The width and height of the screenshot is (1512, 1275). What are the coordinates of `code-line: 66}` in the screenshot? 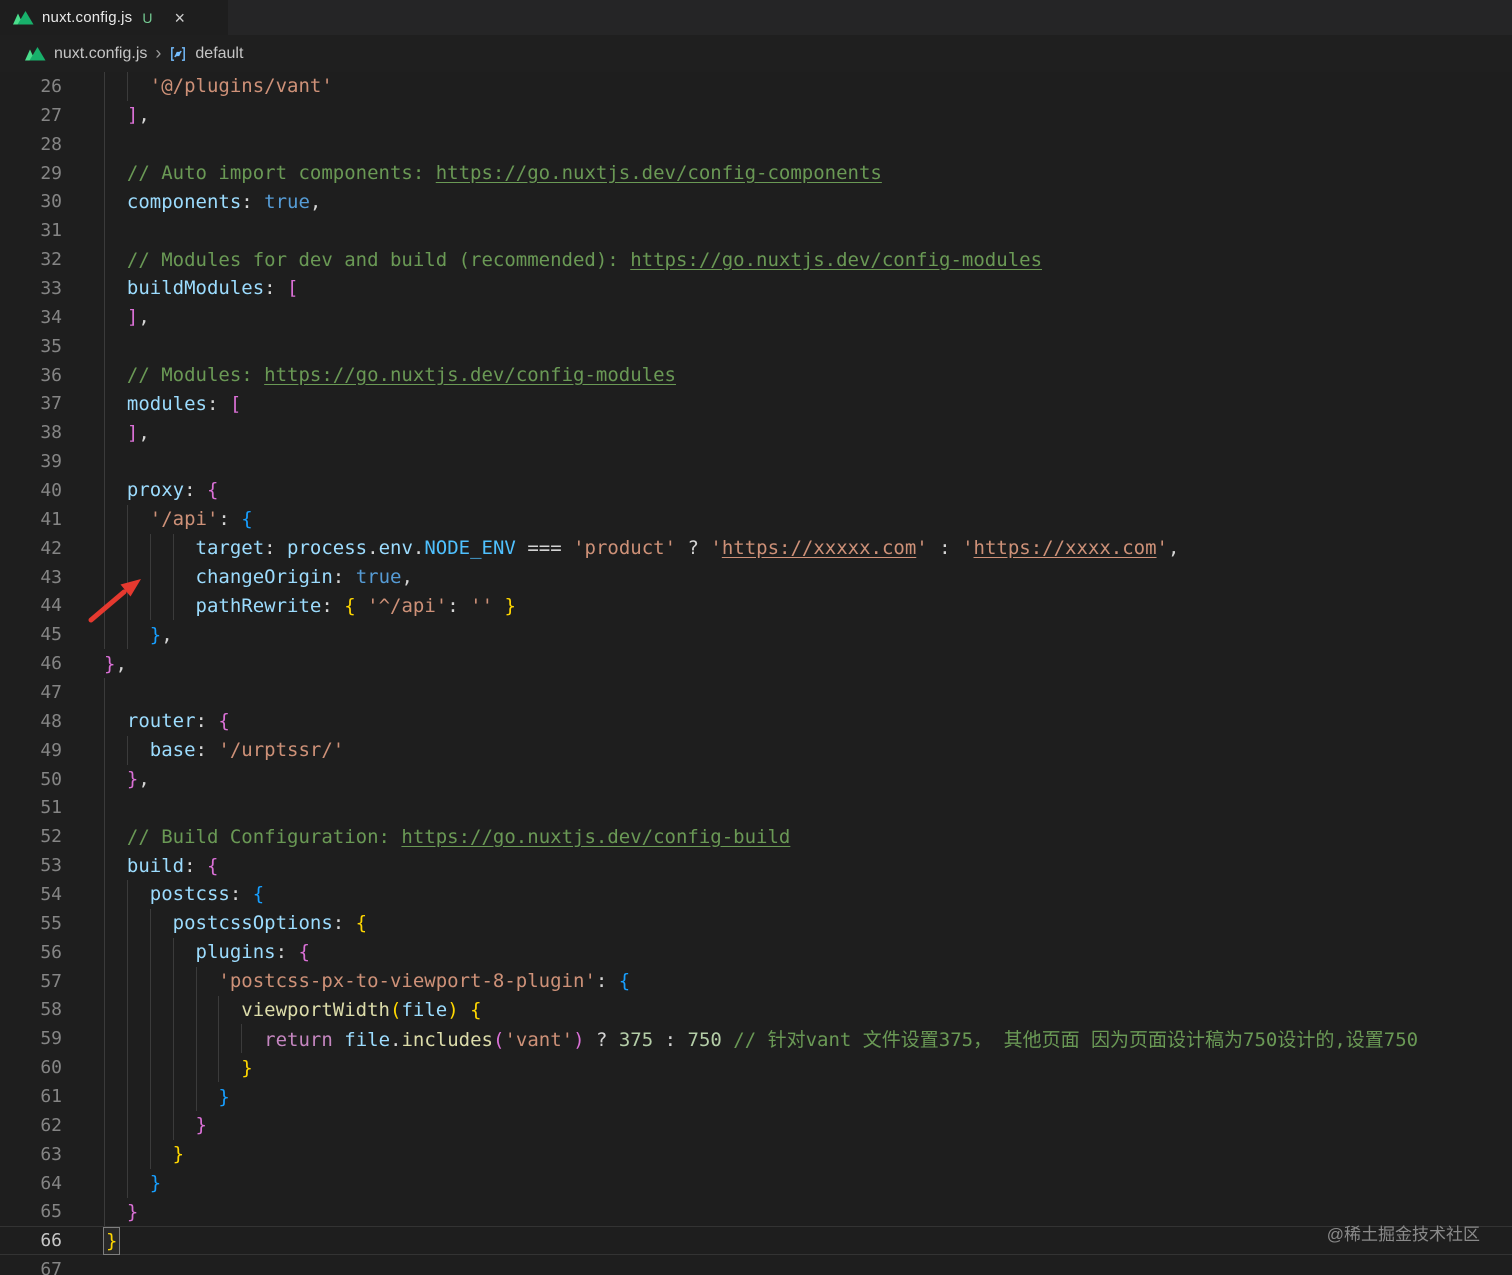 It's located at (756, 1241).